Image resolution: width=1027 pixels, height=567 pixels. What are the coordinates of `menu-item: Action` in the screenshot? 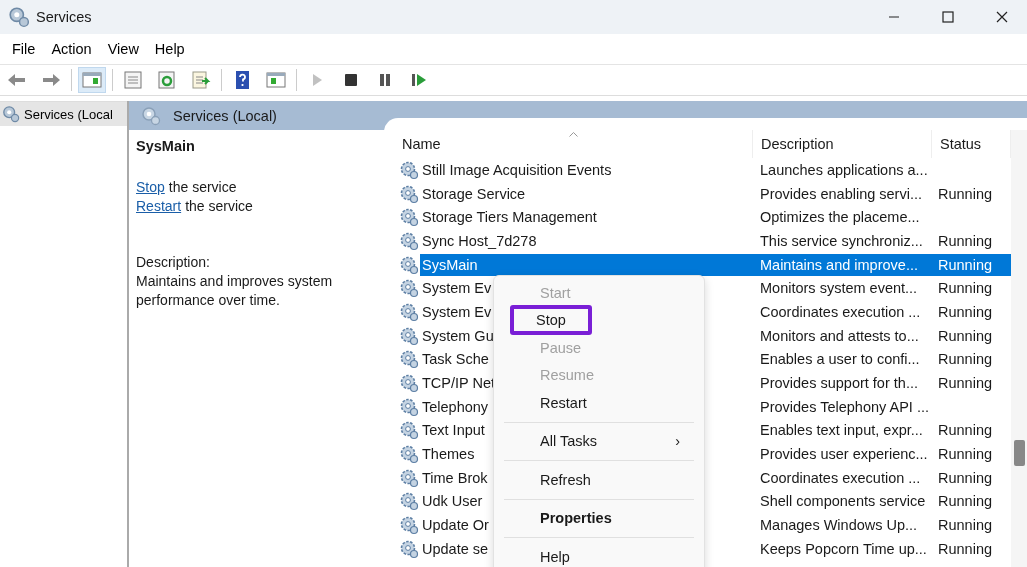 It's located at (71, 49).